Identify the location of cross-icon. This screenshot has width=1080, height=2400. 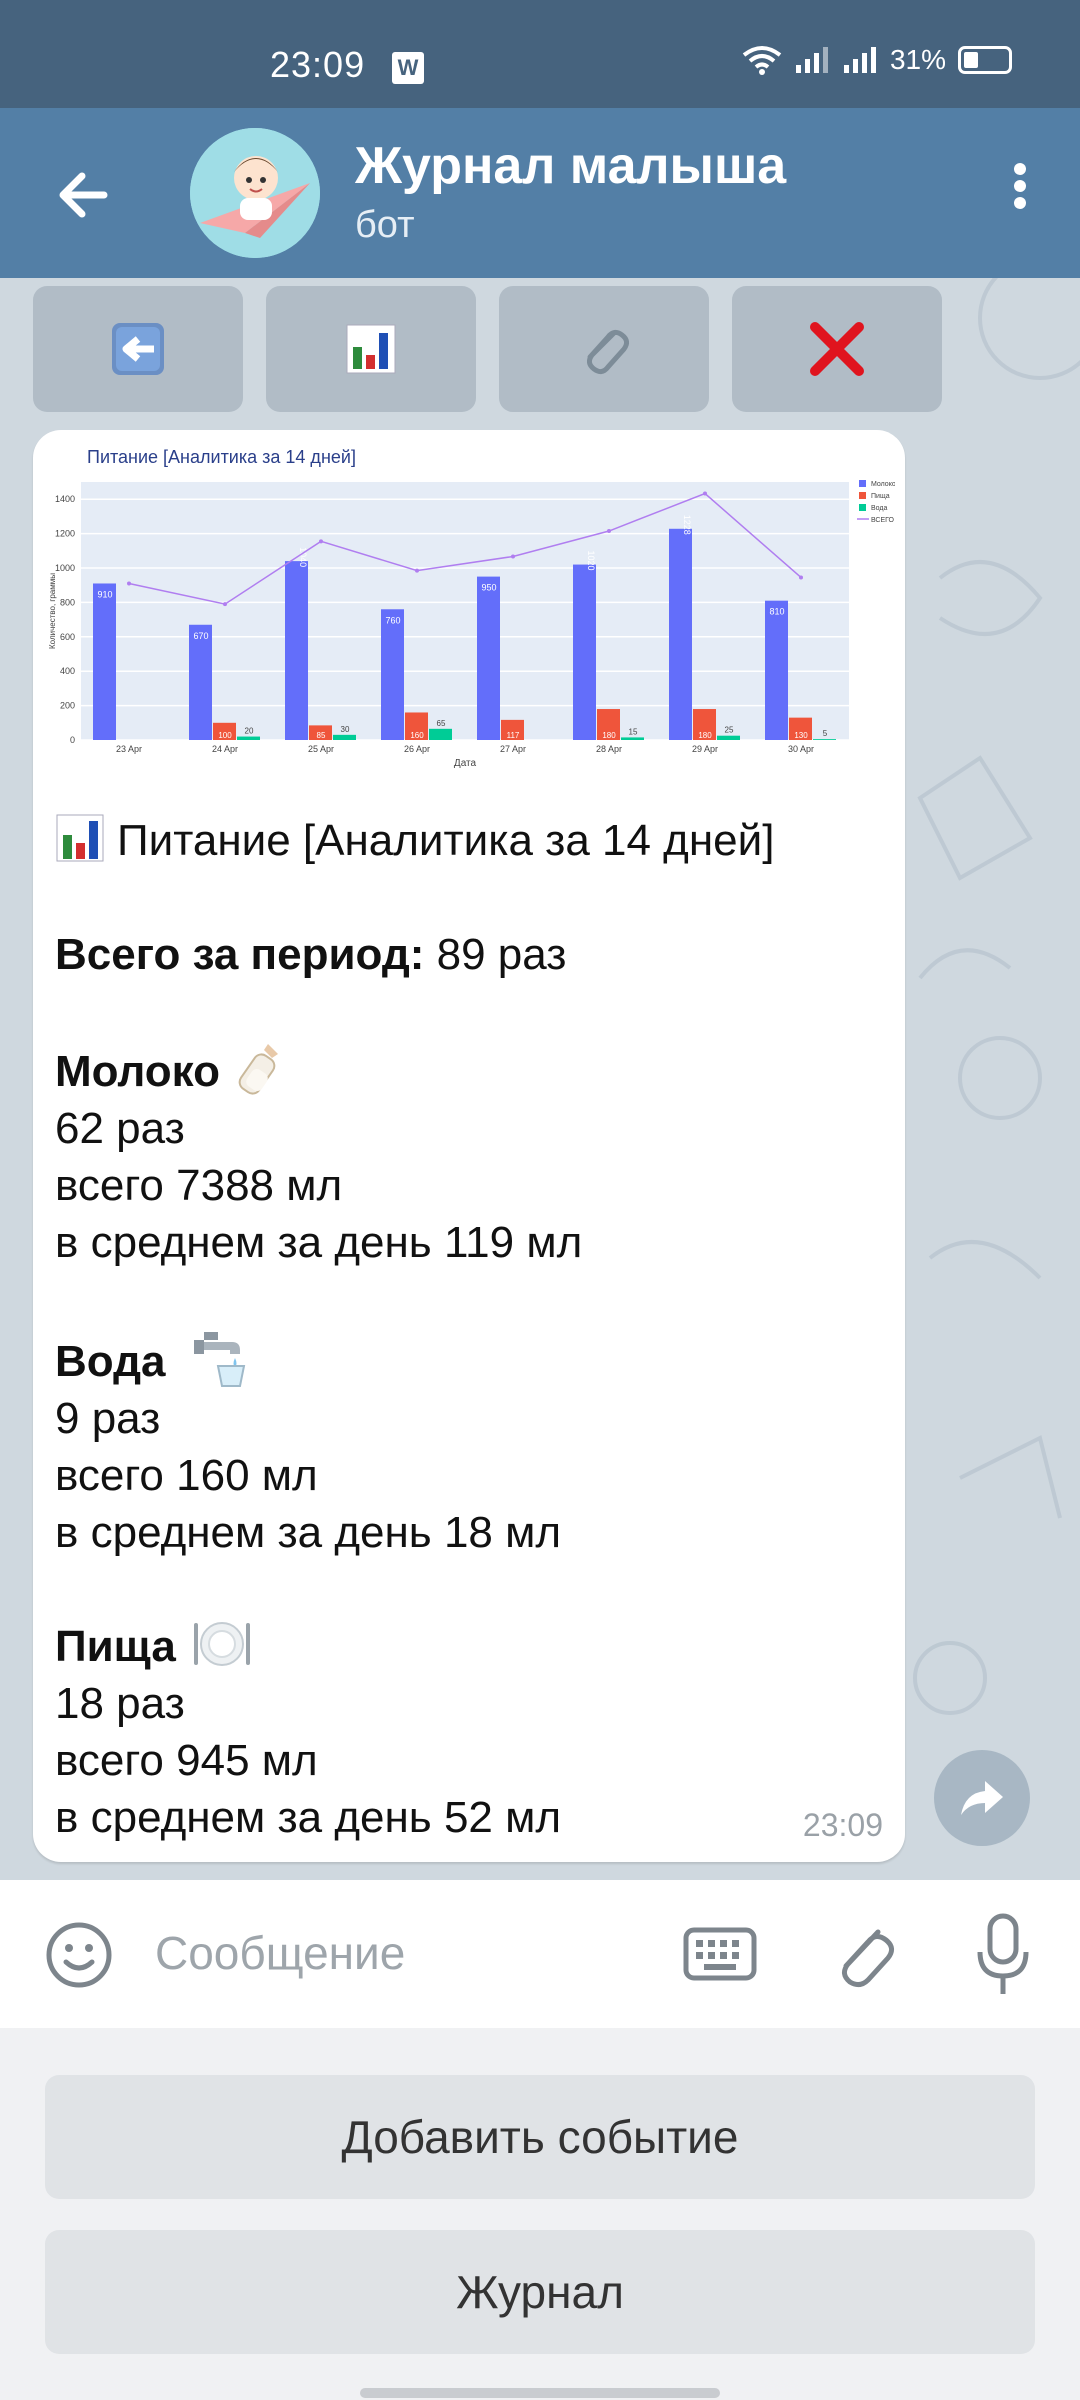
(837, 349).